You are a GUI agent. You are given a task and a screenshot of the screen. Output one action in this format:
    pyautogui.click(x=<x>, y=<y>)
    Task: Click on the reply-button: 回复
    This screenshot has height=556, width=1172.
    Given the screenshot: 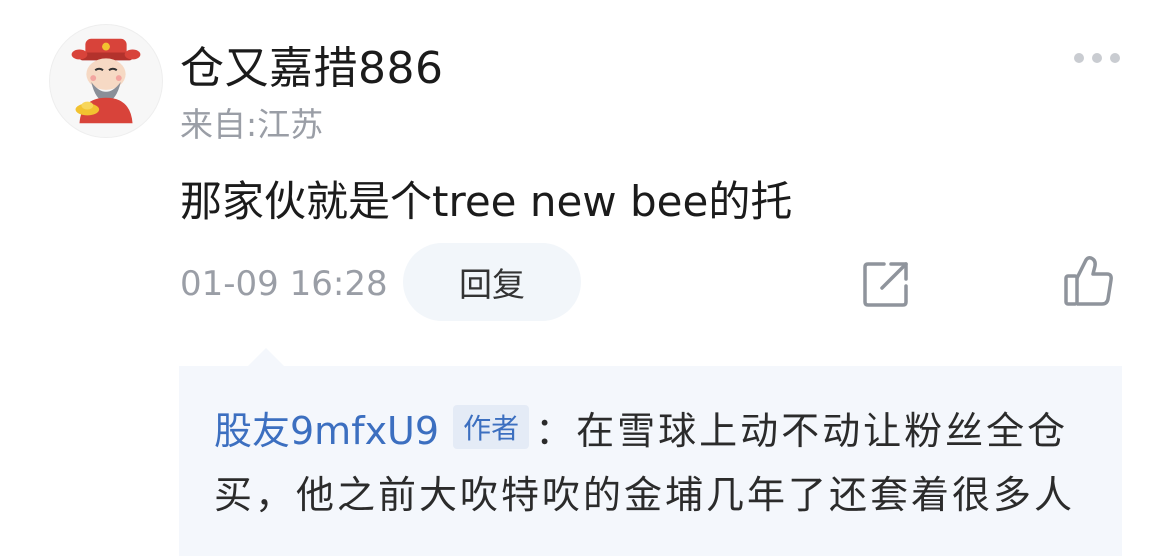 What is the action you would take?
    pyautogui.click(x=492, y=282)
    